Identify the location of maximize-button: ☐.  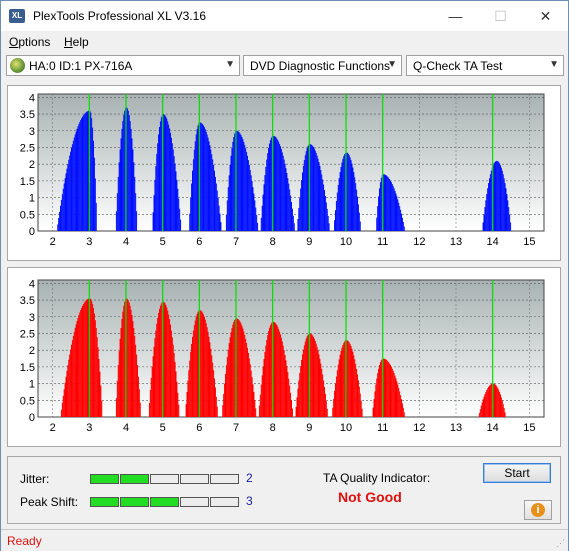
(500, 16).